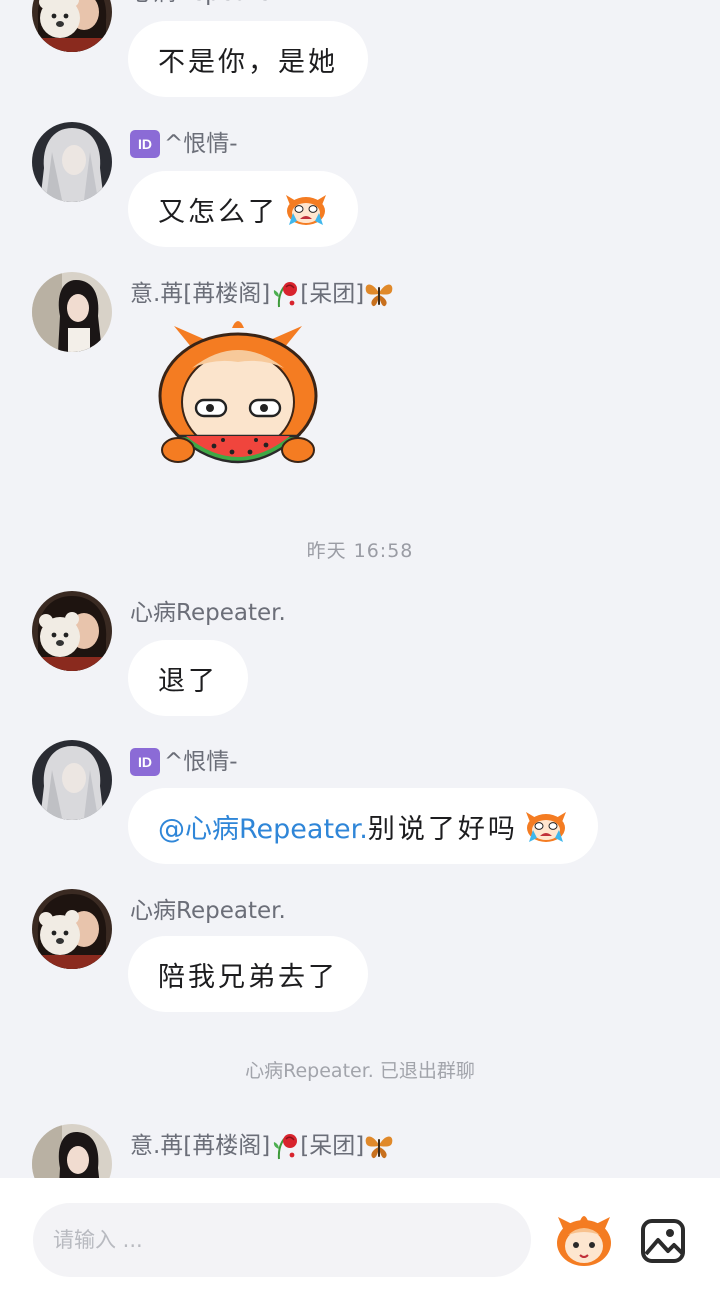  What do you see at coordinates (248, 977) in the screenshot?
I see `message-text: 陪我兄弟去了` at bounding box center [248, 977].